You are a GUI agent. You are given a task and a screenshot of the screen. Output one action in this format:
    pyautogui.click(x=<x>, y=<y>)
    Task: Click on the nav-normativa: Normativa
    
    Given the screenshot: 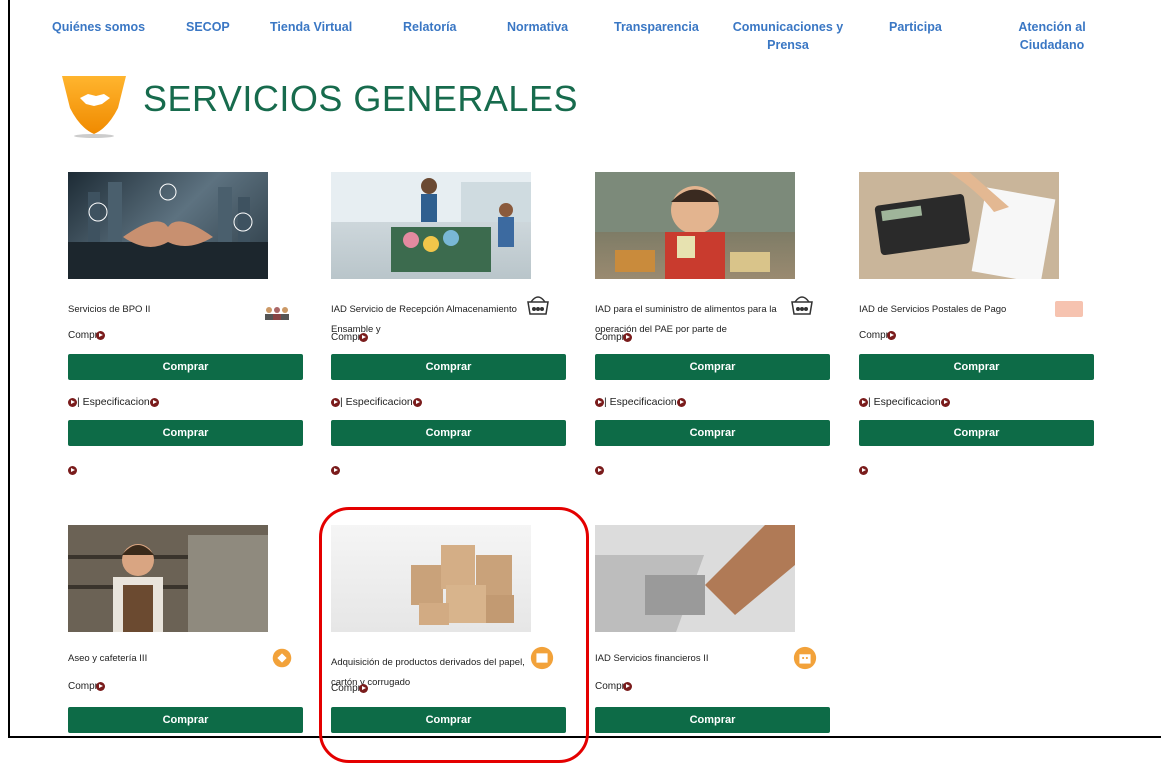 What is the action you would take?
    pyautogui.click(x=537, y=27)
    